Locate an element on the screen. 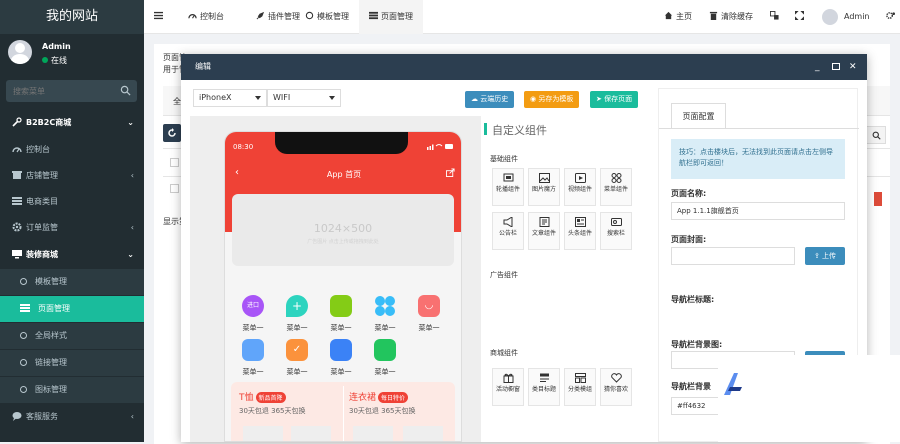 Image resolution: width=900 pixels, height=444 pixels. row-checkbox is located at coordinates (174, 188).